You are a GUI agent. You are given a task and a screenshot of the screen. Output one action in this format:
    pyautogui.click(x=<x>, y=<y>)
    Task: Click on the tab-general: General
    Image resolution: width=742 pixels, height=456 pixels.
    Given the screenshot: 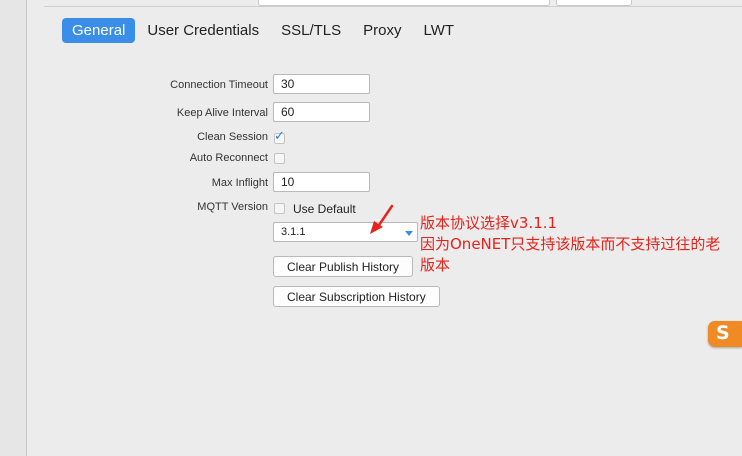 What is the action you would take?
    pyautogui.click(x=99, y=30)
    